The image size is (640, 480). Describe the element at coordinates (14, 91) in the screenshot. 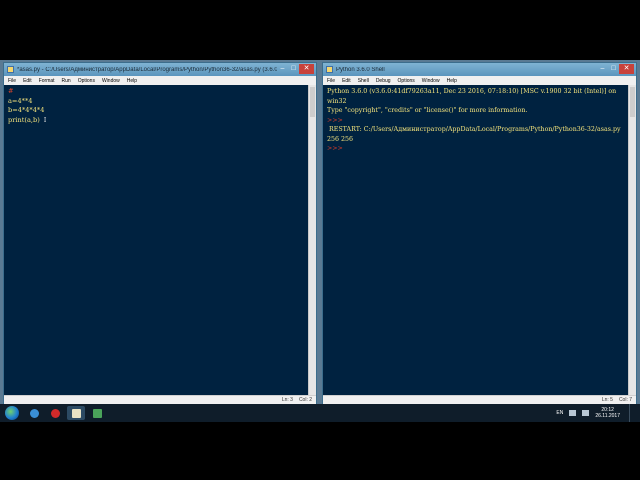

I see `code-line-comment: #` at that location.